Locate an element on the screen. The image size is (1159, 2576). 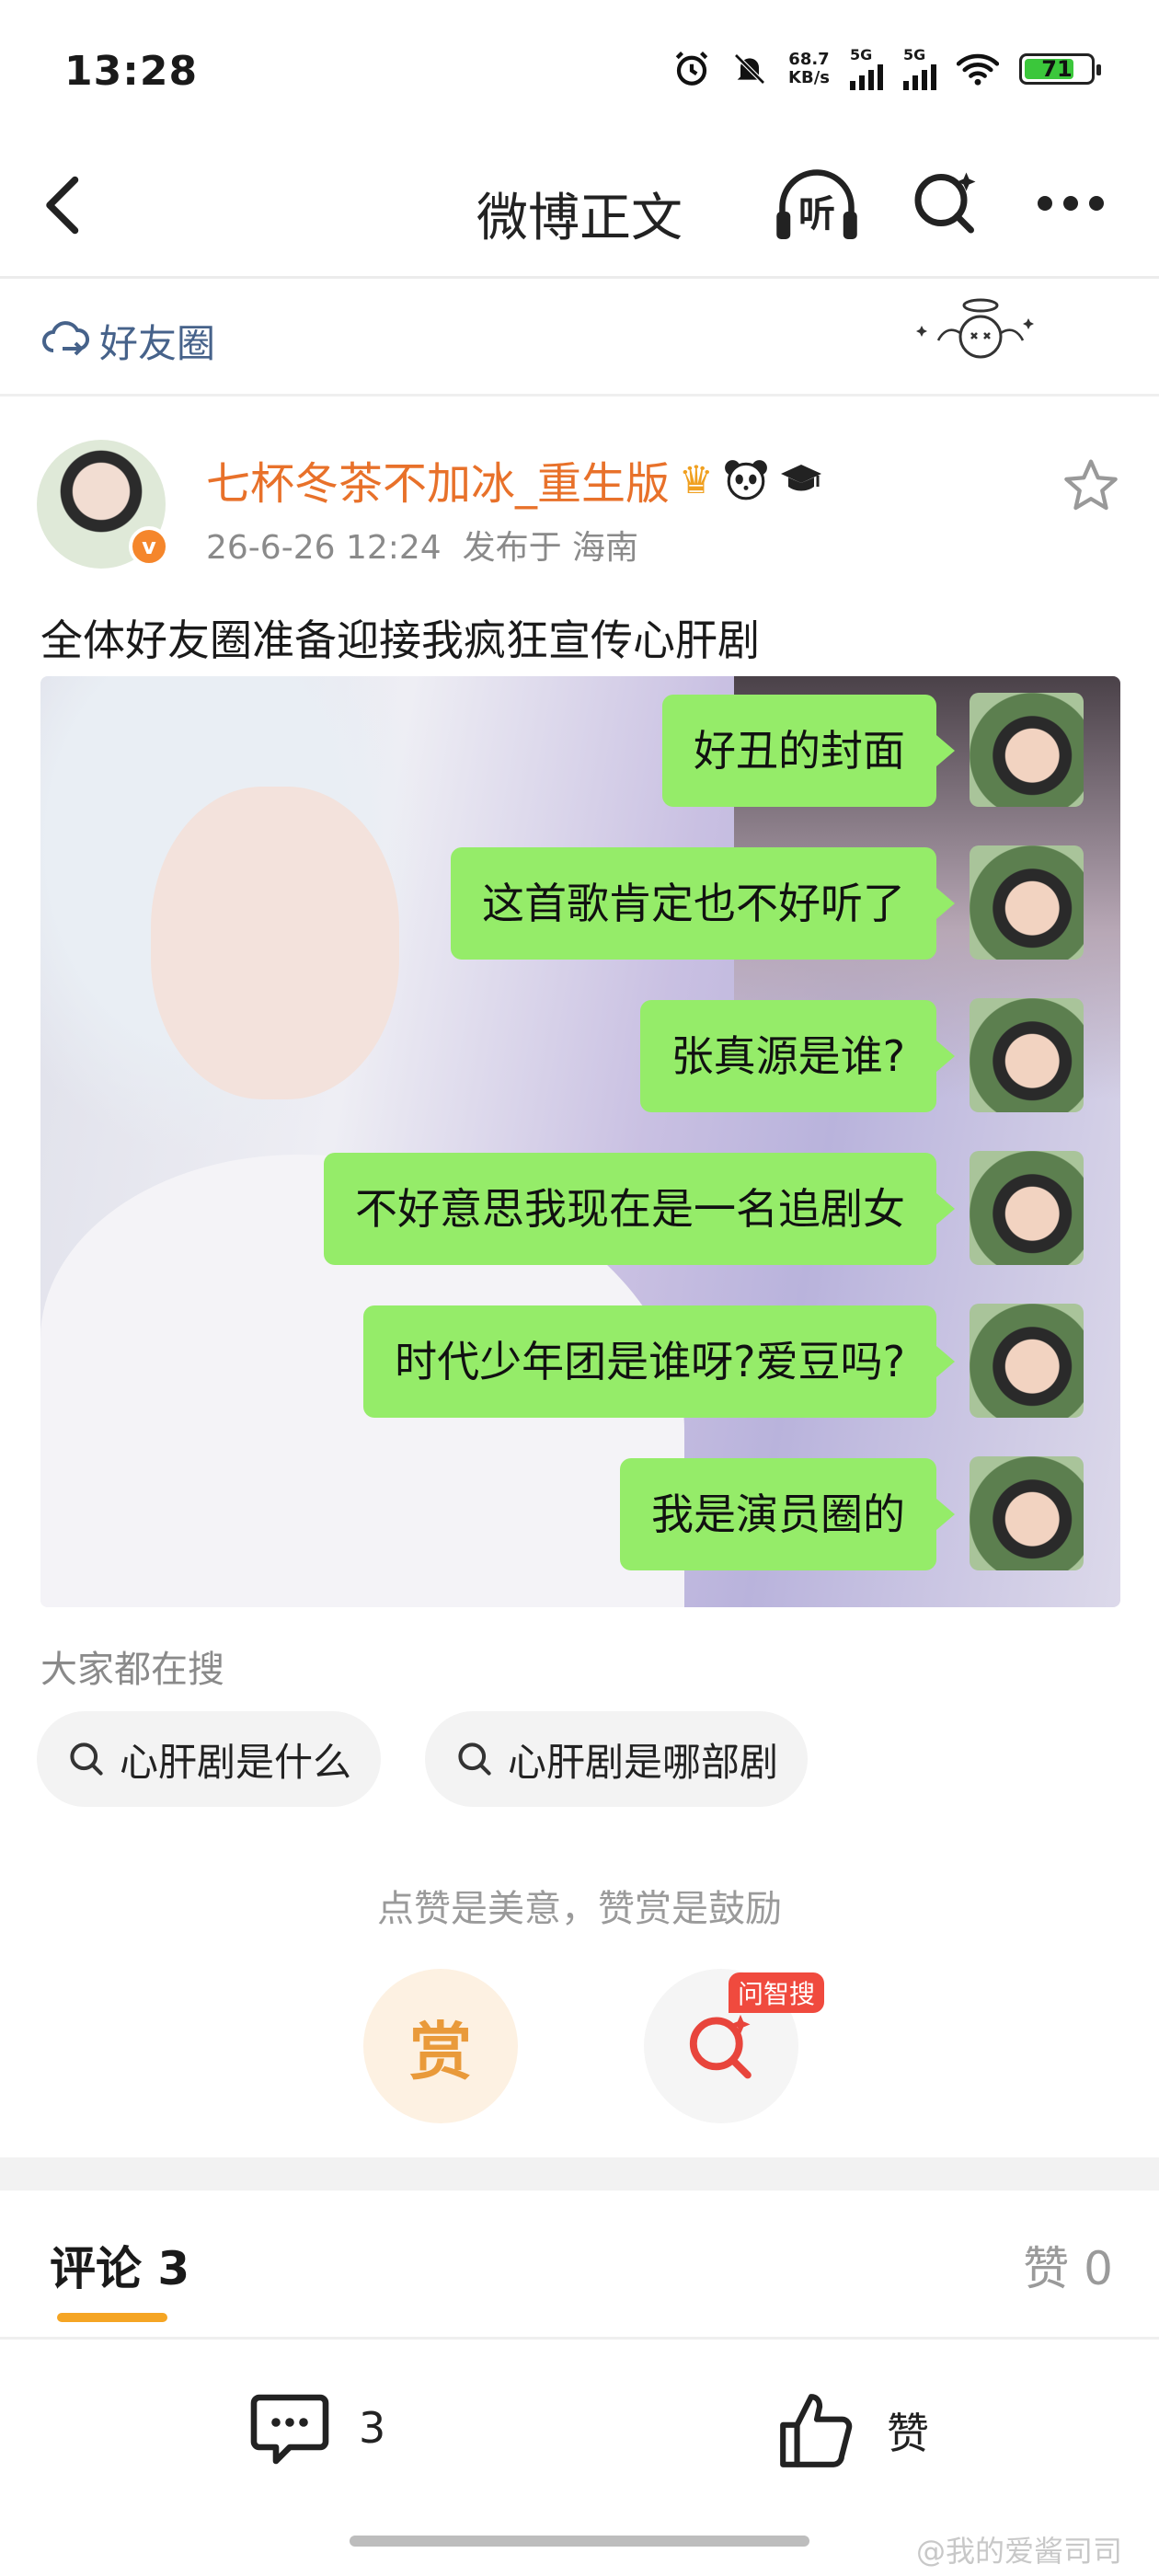
comment-button: 3 is located at coordinates (316, 2427).